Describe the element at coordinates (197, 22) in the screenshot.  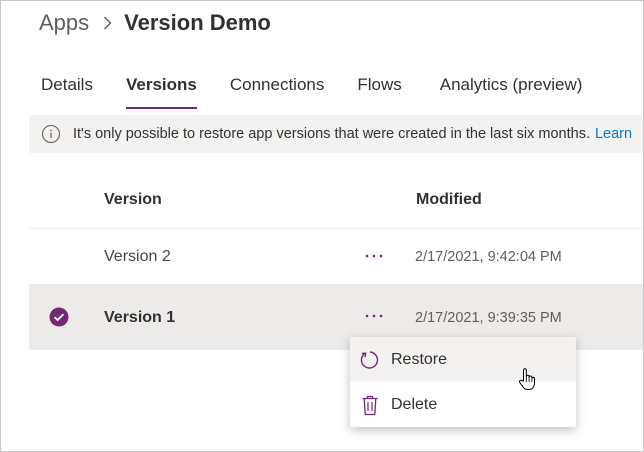
I see `page-title: Version Demo` at that location.